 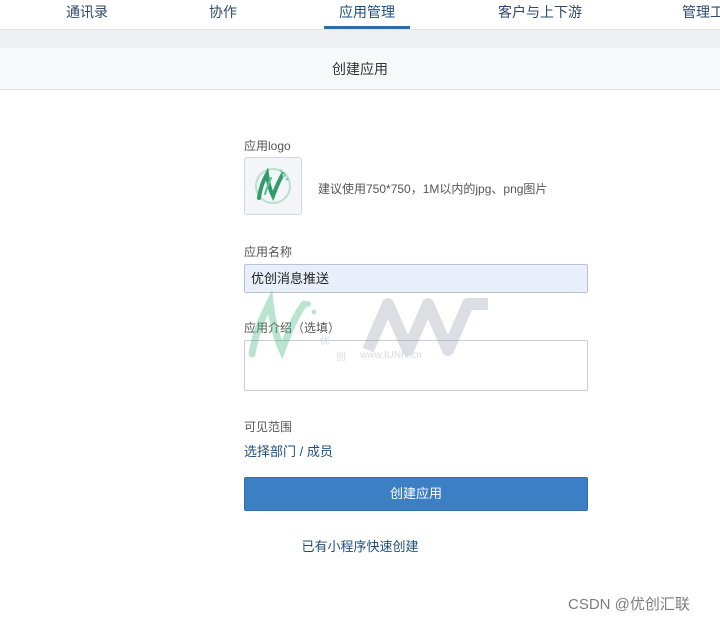 I want to click on intro-label: 应用介绍（选填）, so click(x=292, y=328).